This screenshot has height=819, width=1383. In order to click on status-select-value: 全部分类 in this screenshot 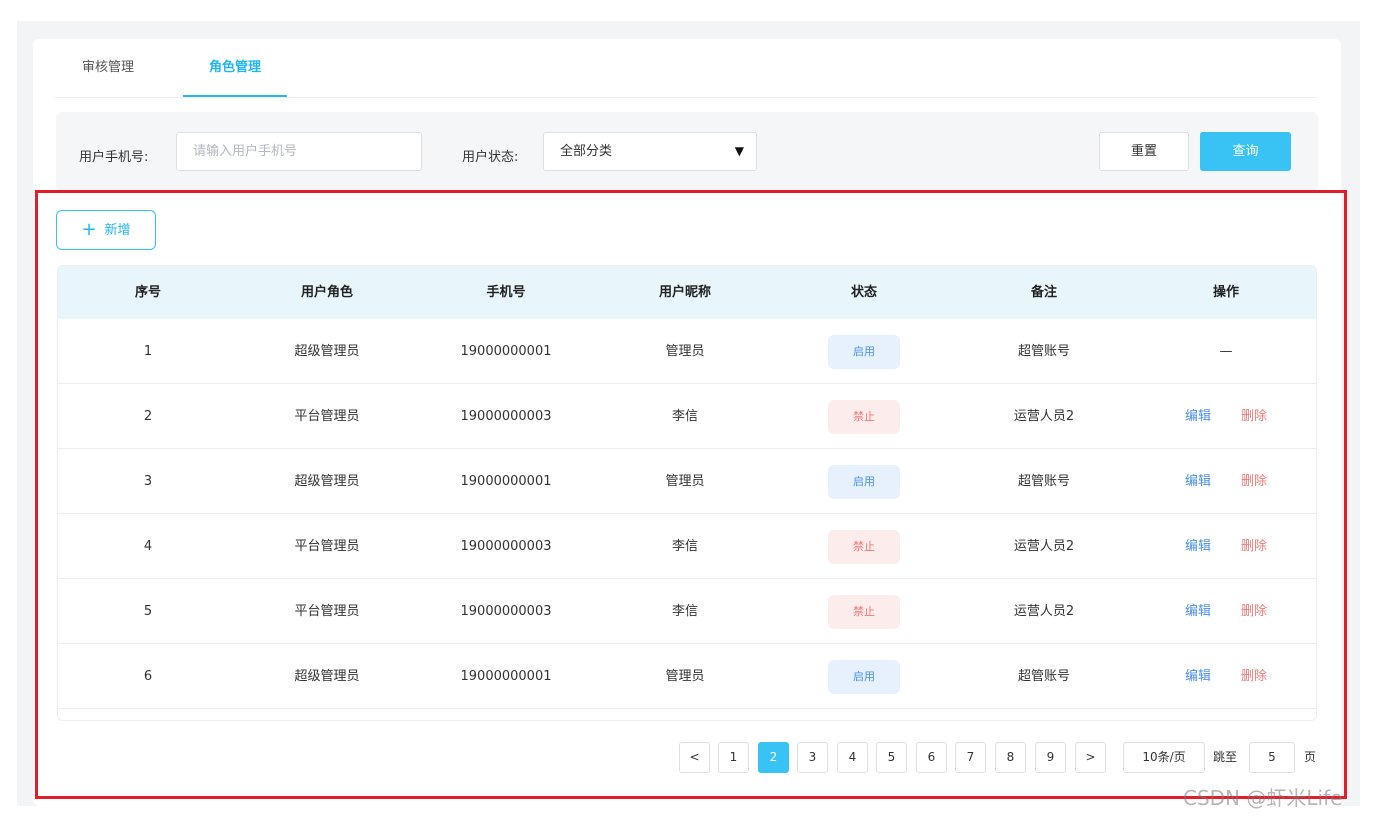, I will do `click(586, 151)`.